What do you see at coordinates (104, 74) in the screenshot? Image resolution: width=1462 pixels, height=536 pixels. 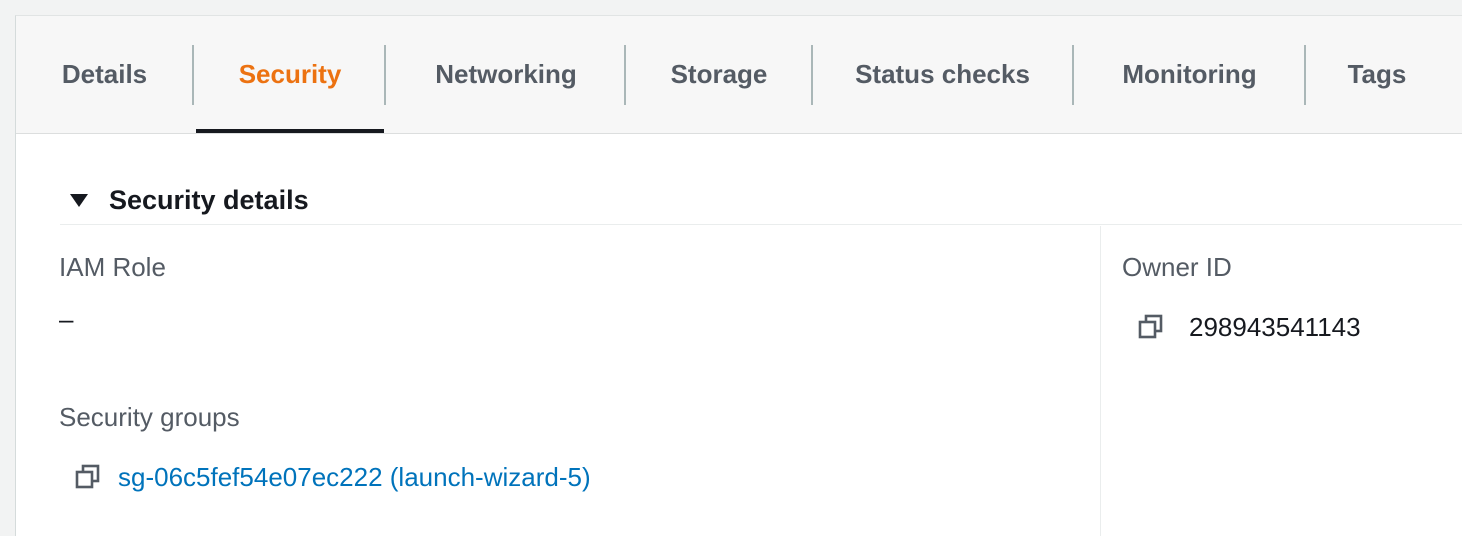 I see `tab-details: Details` at bounding box center [104, 74].